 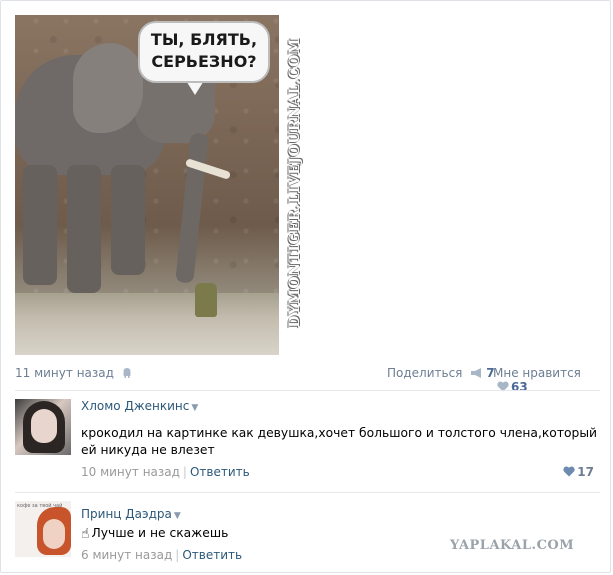 I want to click on avatar: кофе за твой чай, so click(x=43, y=529).